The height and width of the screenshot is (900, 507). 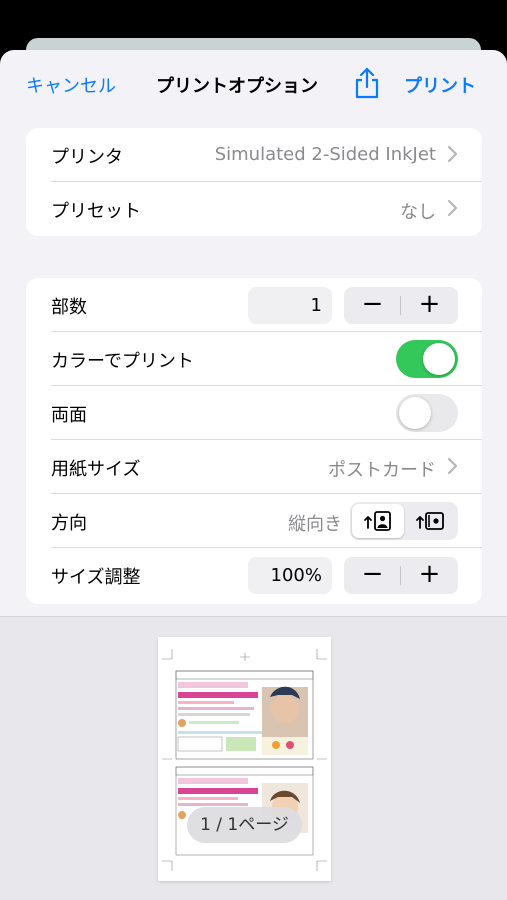 I want to click on duplex-toggle, so click(x=427, y=413).